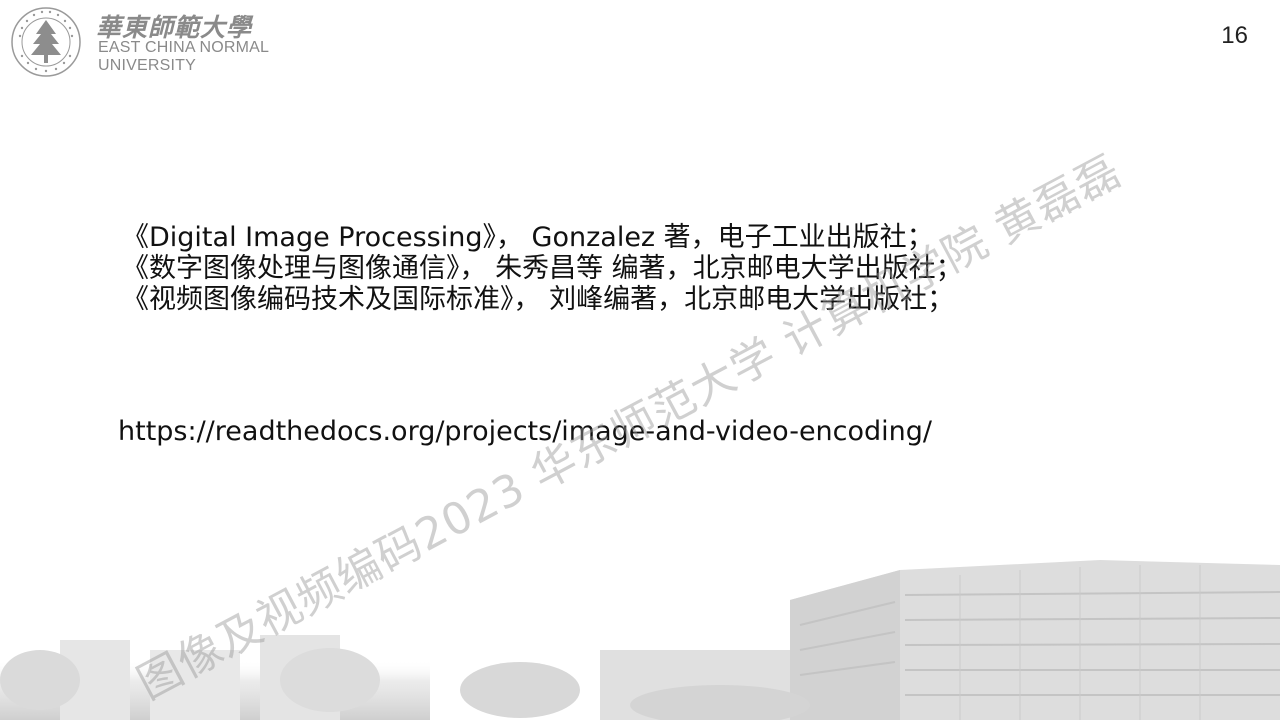 Image resolution: width=1280 pixels, height=720 pixels. I want to click on university-logo: 華東師範大學 EAST CHINA NORMAL UNIVERSITY, so click(155, 42).